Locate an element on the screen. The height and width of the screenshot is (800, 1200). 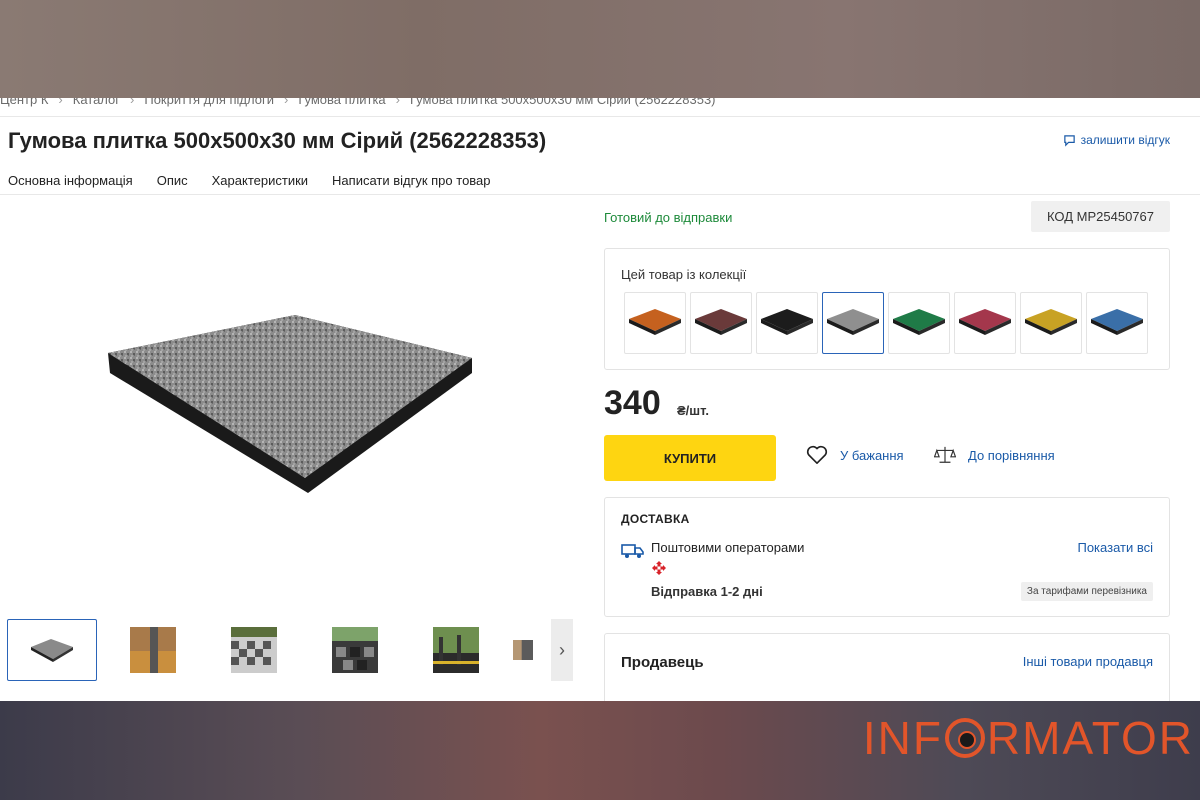
logo-text-right: RMATOR is located at coordinates (1090, 738).